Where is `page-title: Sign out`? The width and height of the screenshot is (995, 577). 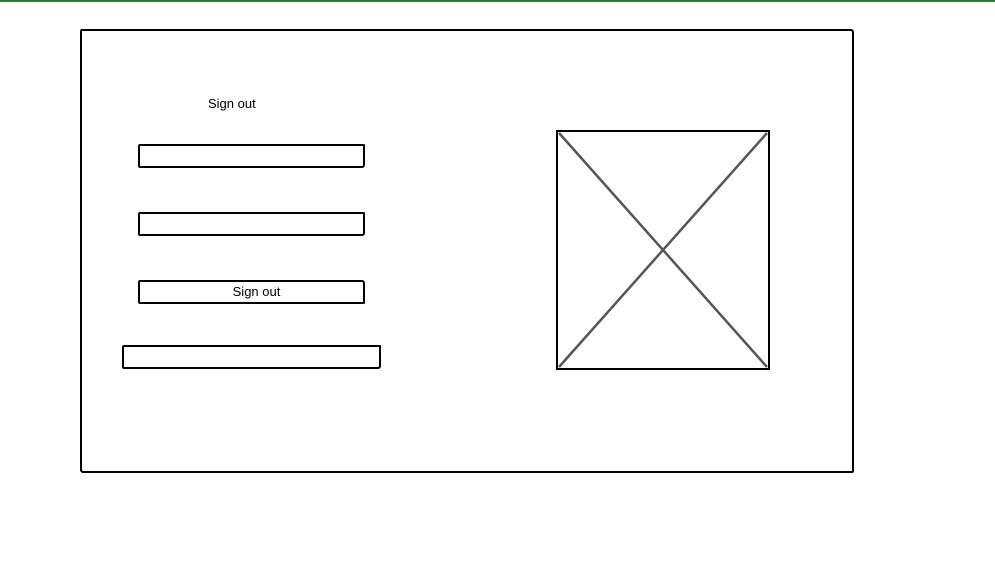
page-title: Sign out is located at coordinates (232, 103).